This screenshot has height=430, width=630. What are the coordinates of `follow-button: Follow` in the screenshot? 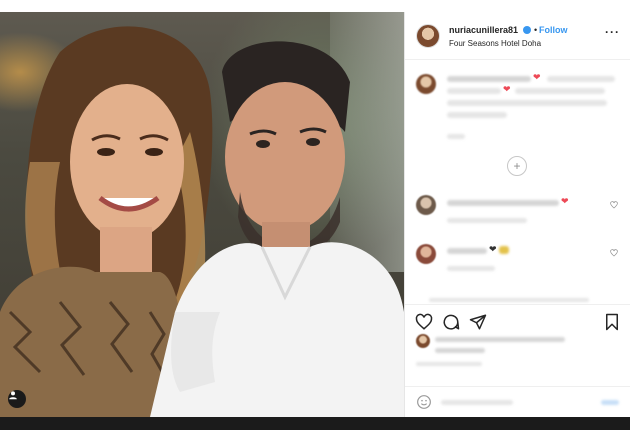 It's located at (553, 30).